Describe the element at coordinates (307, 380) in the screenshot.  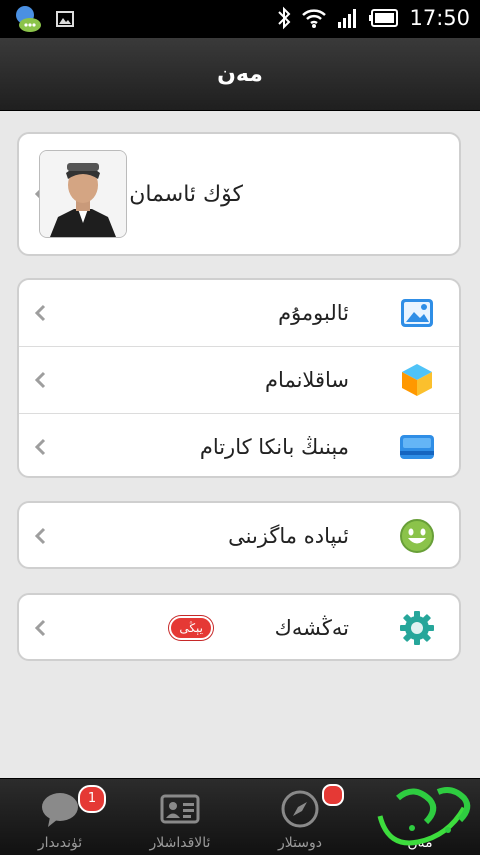
I see `menu-item-label: ساقلانمام` at that location.